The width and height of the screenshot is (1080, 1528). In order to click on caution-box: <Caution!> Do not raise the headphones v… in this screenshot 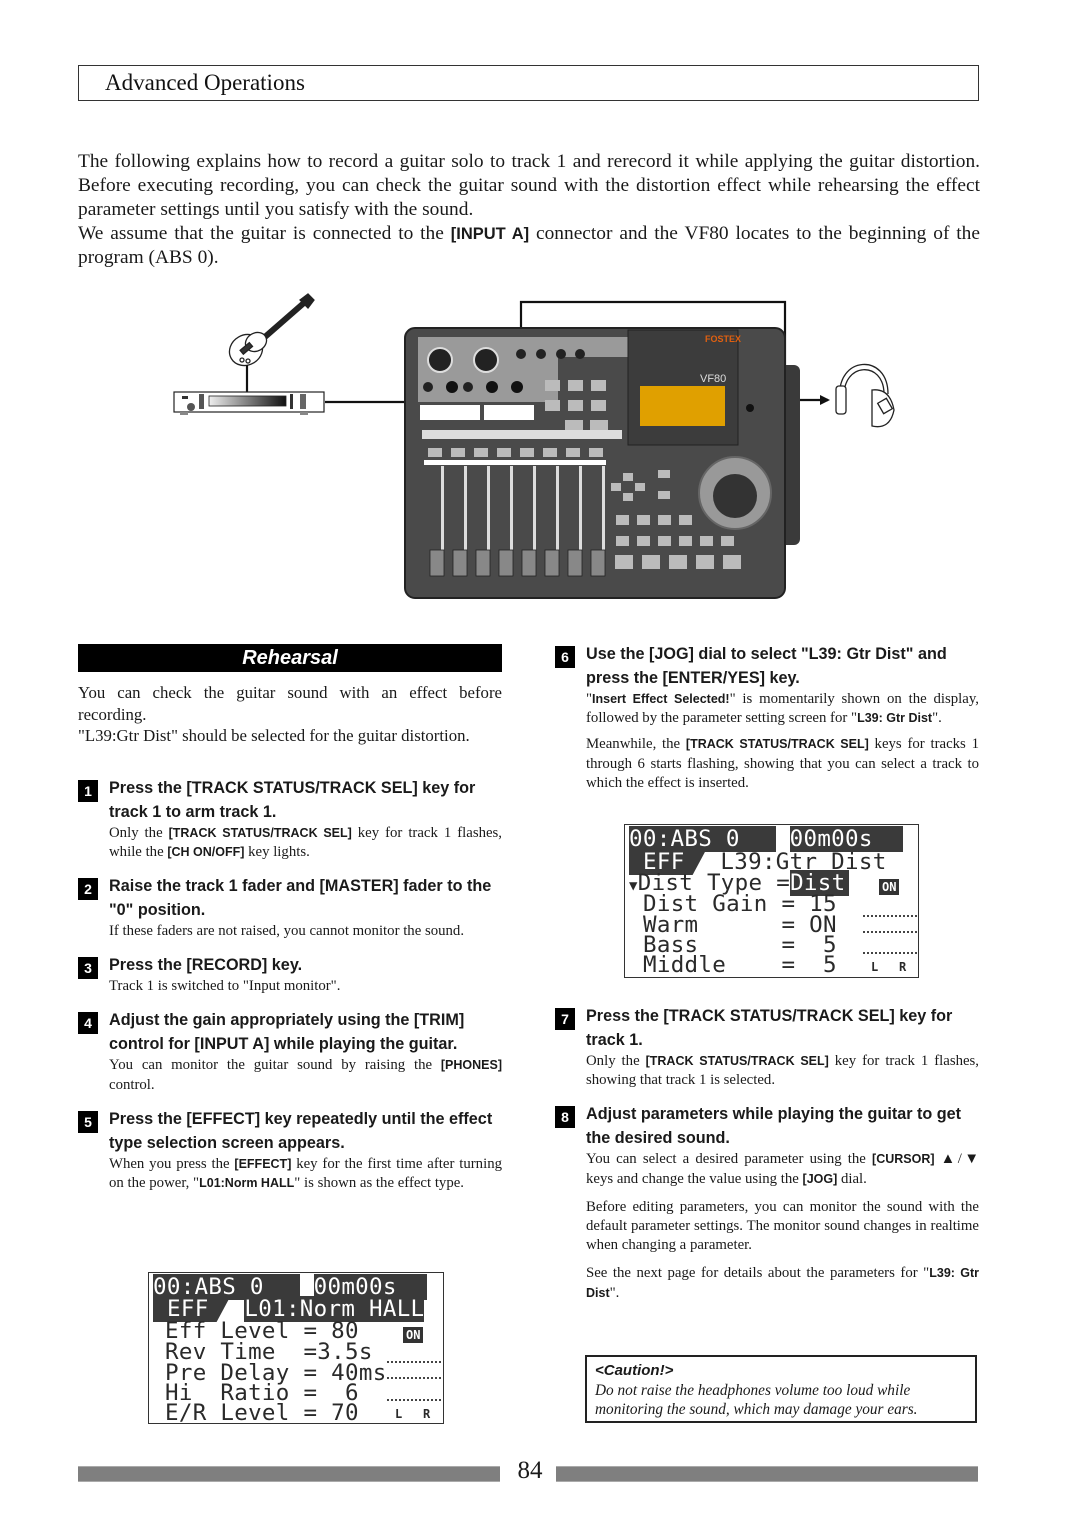, I will do `click(781, 1389)`.